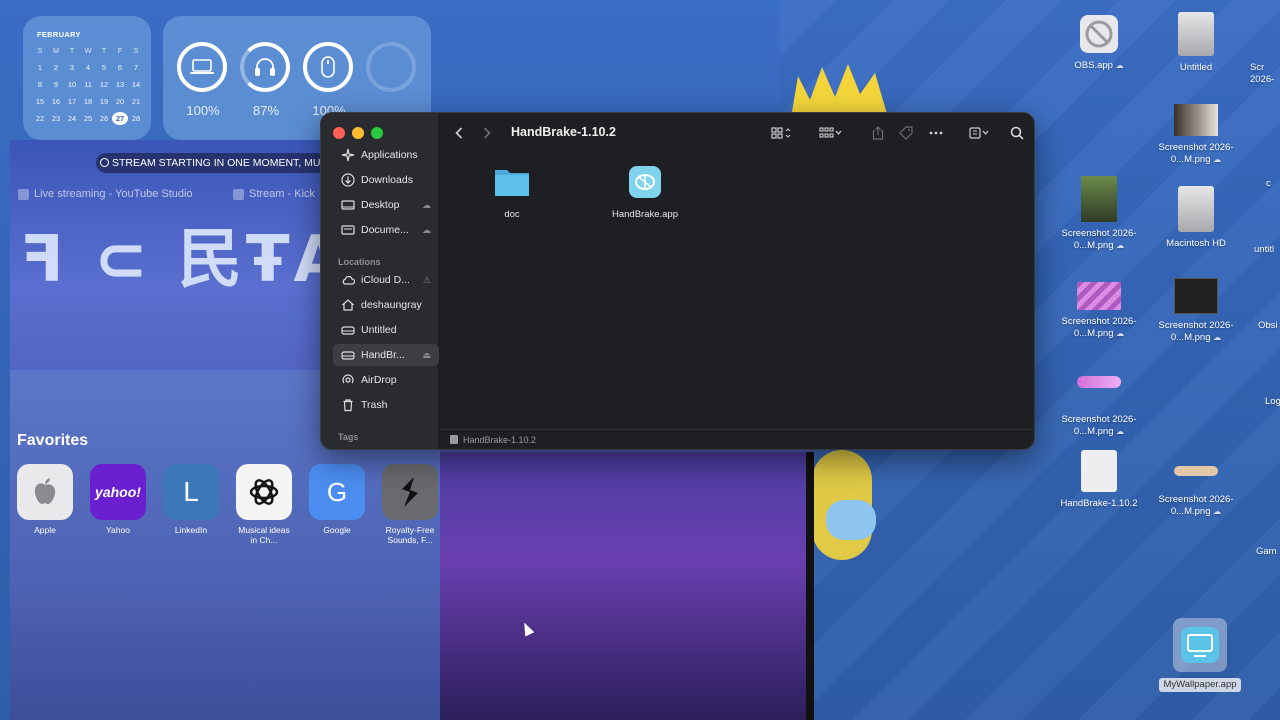 The height and width of the screenshot is (720, 1280). Describe the element at coordinates (878, 133) in the screenshot. I see `share-button` at that location.